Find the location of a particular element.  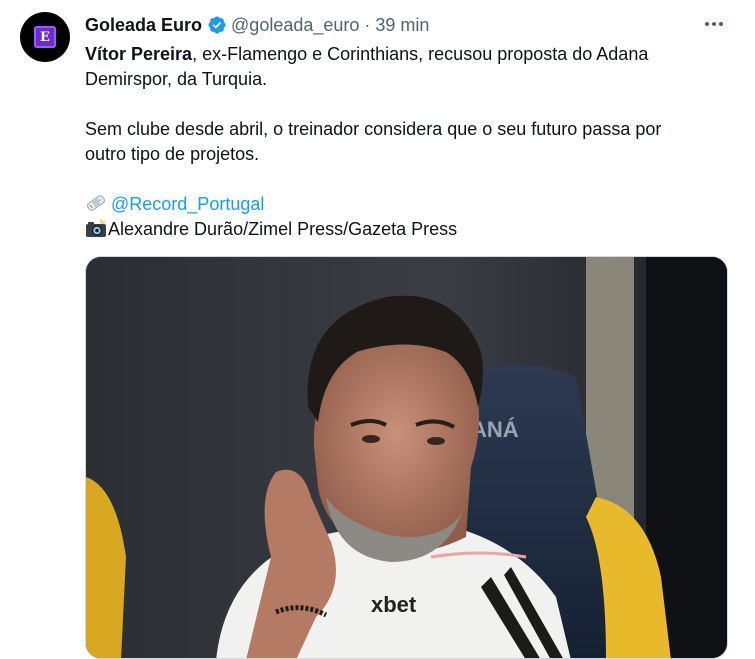

shirt-sponsor-text: xbet is located at coordinates (394, 604).